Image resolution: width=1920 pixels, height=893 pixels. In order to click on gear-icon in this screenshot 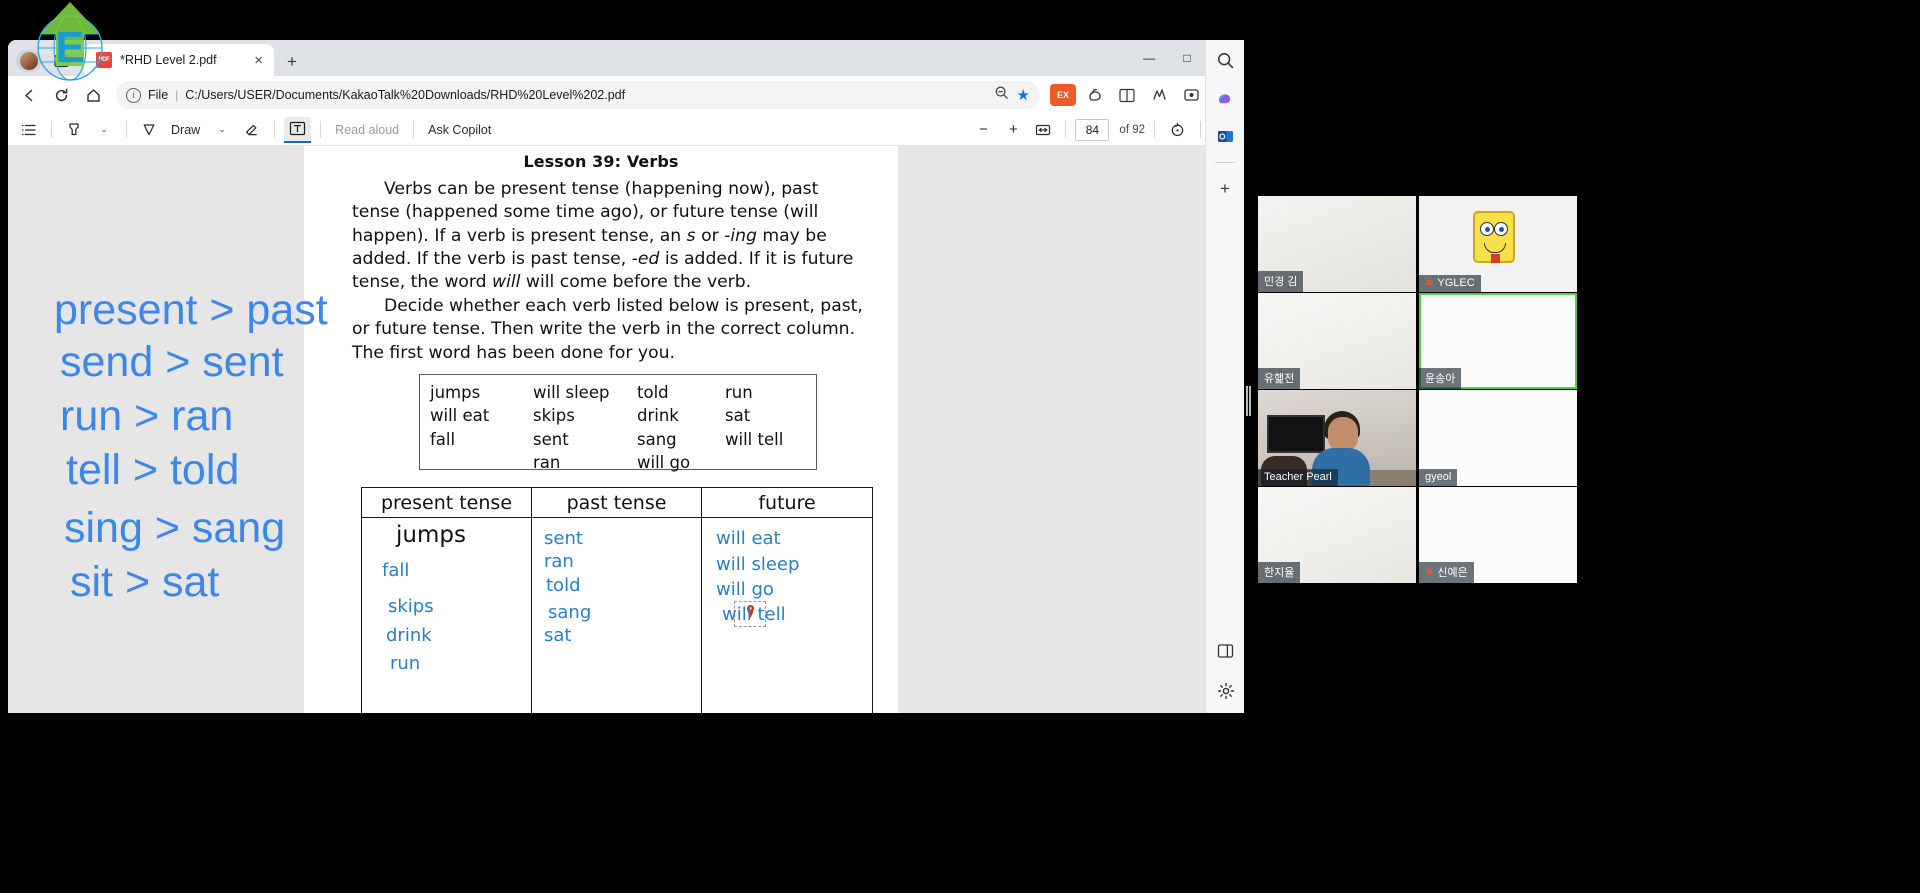, I will do `click(1226, 691)`.